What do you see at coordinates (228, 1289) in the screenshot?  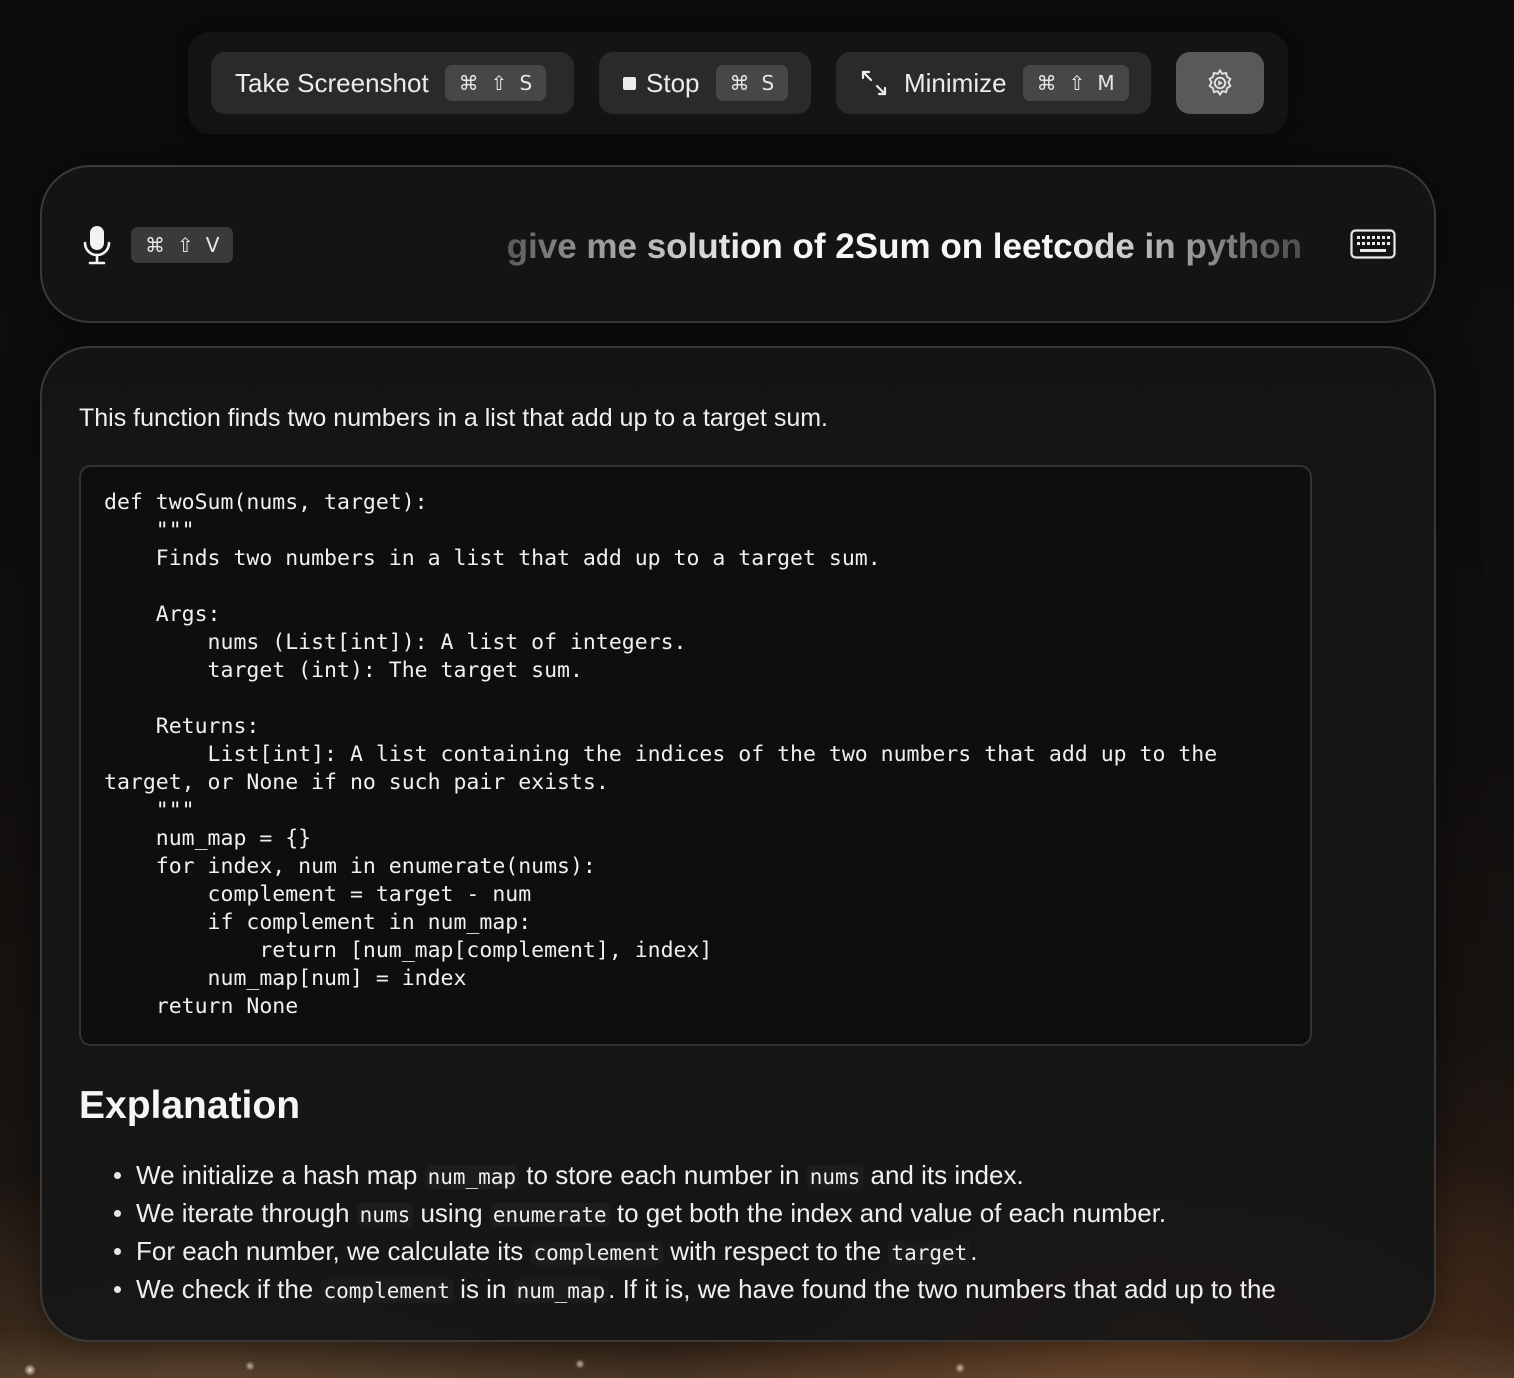 I see `explanation-text: We check if the` at bounding box center [228, 1289].